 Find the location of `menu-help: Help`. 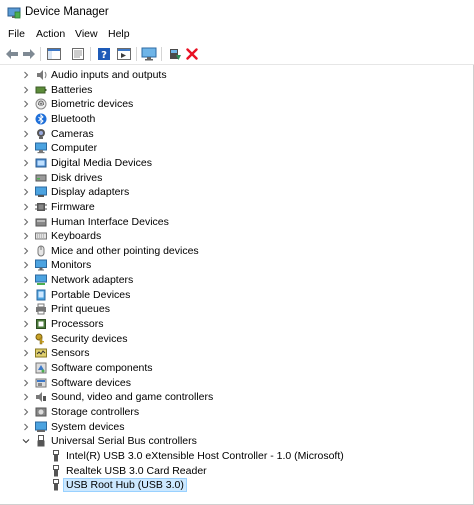

menu-help: Help is located at coordinates (119, 34).